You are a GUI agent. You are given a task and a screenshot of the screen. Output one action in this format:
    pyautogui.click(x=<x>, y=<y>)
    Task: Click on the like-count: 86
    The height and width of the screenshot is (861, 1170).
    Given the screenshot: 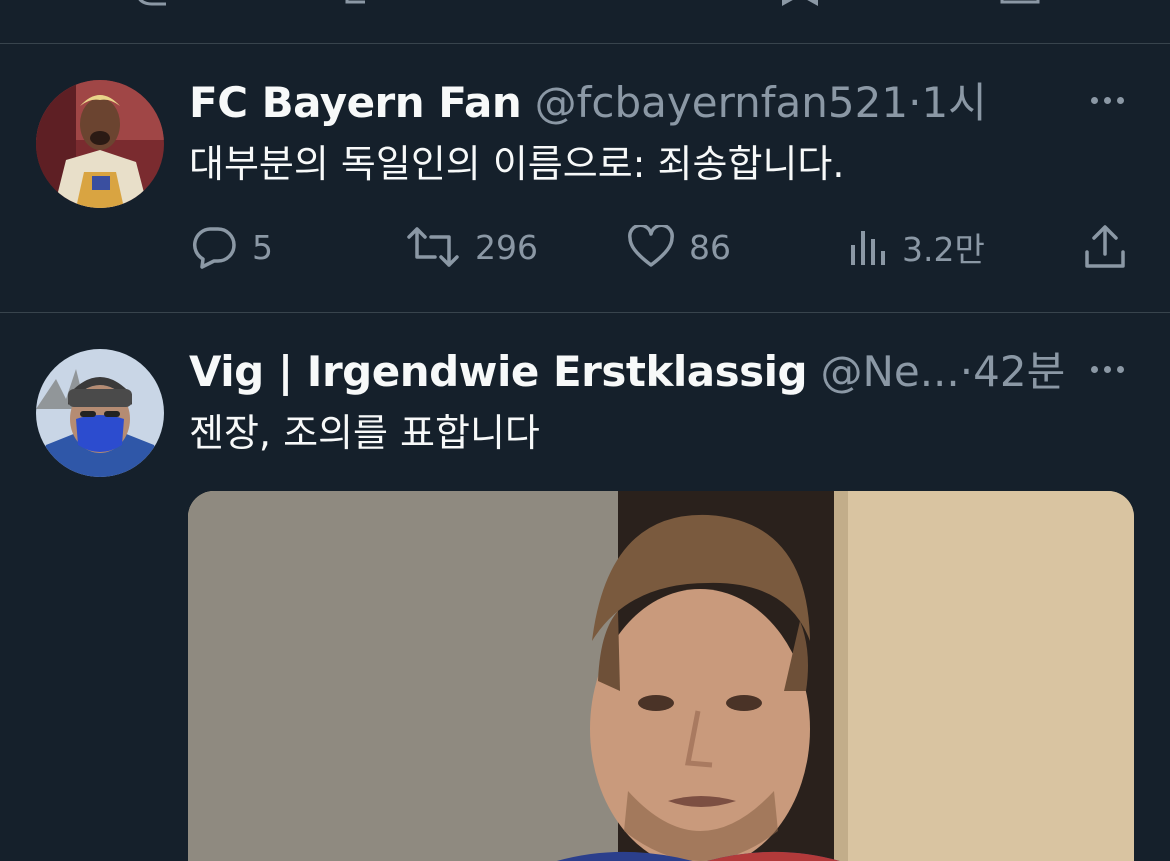 What is the action you would take?
    pyautogui.click(x=710, y=247)
    